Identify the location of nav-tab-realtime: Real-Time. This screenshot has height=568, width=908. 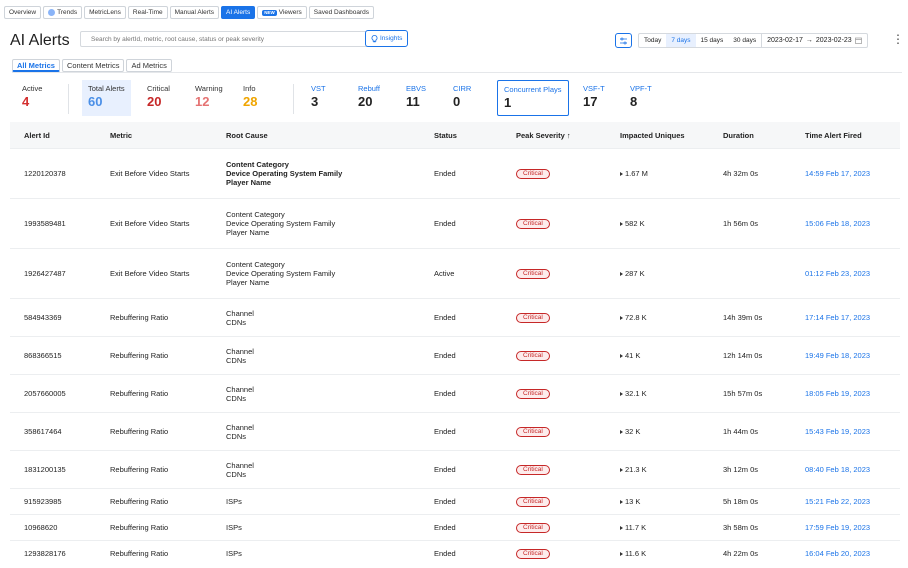
(147, 12).